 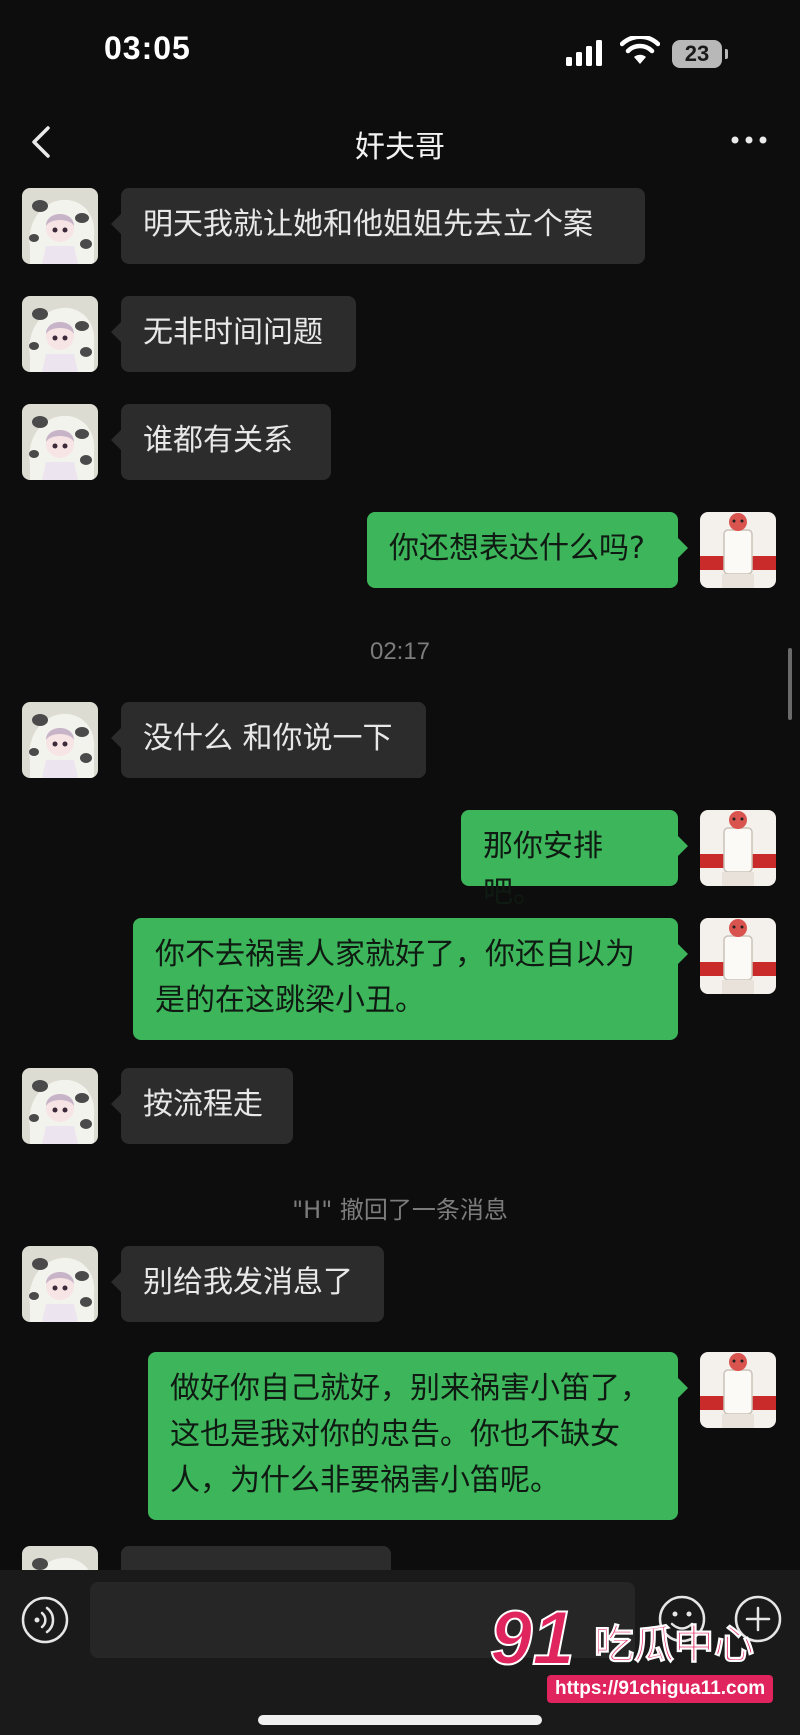 What do you see at coordinates (400, 1720) in the screenshot?
I see `home-indicator` at bounding box center [400, 1720].